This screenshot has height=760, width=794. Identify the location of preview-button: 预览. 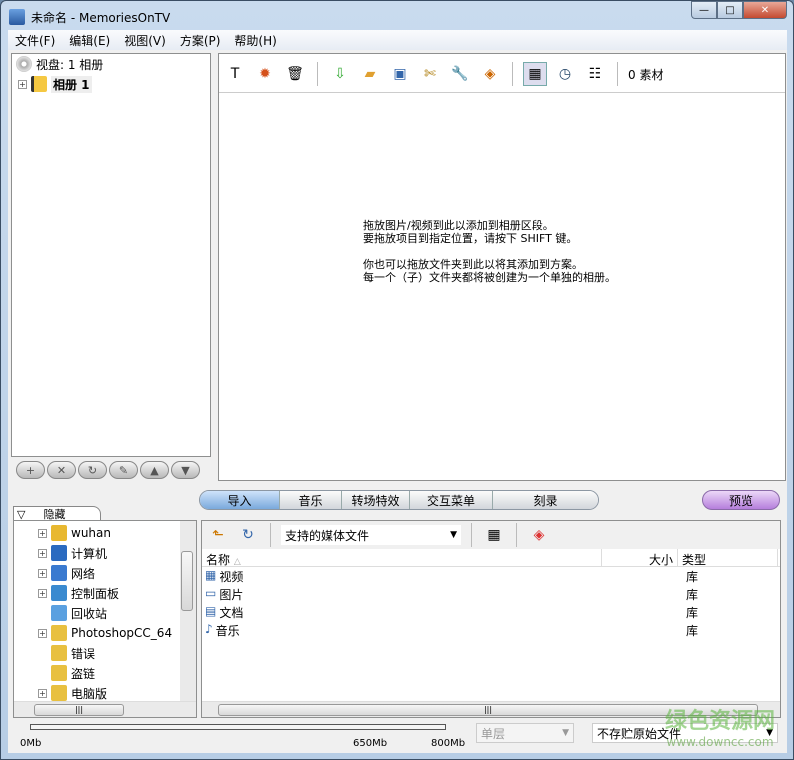
(741, 500).